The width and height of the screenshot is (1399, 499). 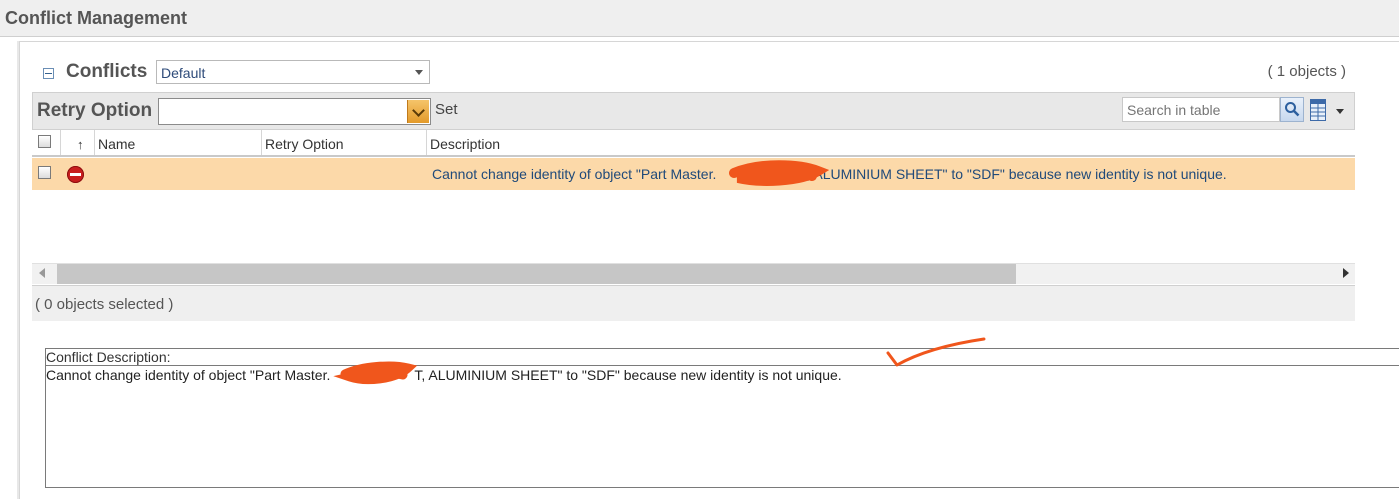 What do you see at coordinates (418, 111) in the screenshot?
I see `dropdown-arrow-icon` at bounding box center [418, 111].